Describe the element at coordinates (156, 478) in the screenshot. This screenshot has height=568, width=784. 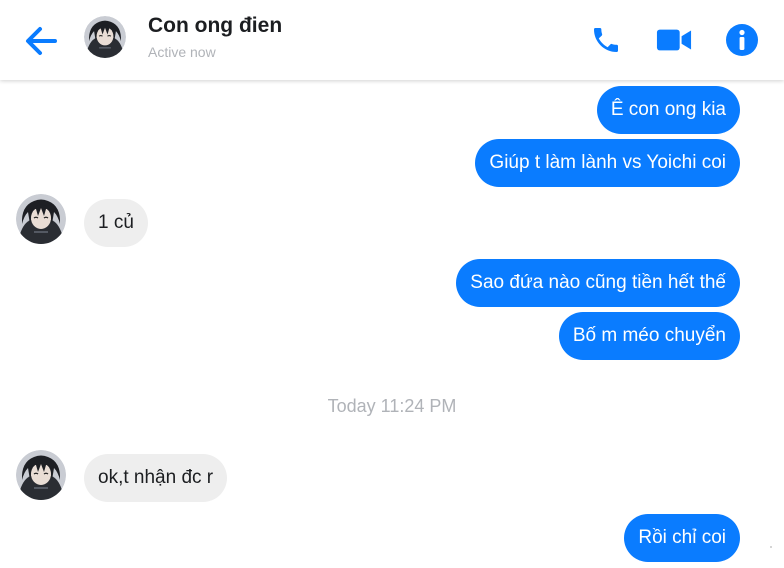
I see `message-bubble-incoming: ok,t nhận đc r` at that location.